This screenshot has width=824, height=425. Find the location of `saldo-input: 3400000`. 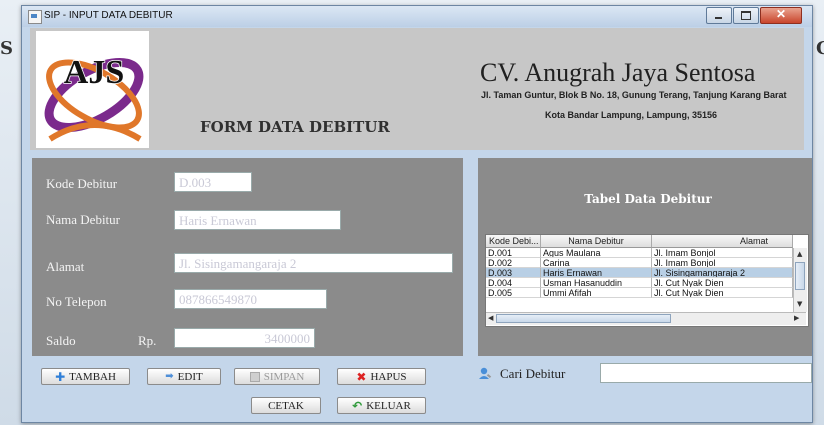

saldo-input: 3400000 is located at coordinates (244, 338).